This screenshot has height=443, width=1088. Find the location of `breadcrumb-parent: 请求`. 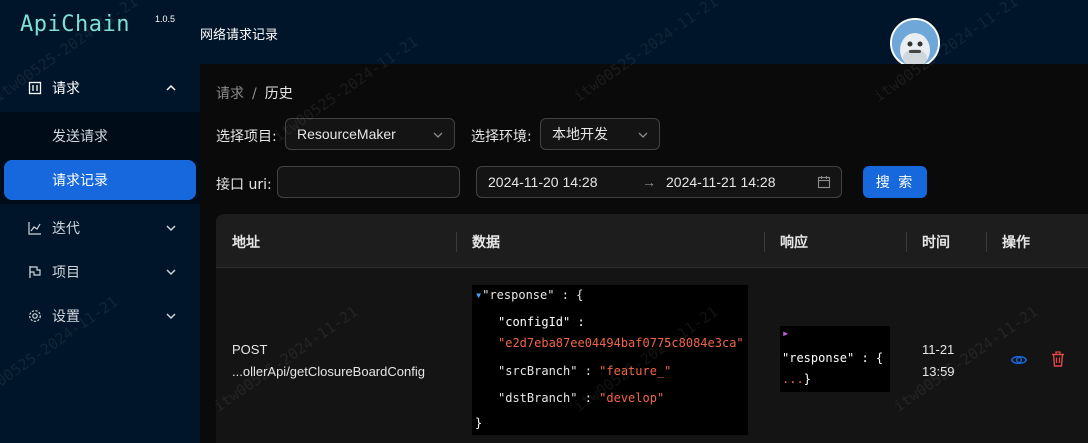

breadcrumb-parent: 请求 is located at coordinates (230, 94).